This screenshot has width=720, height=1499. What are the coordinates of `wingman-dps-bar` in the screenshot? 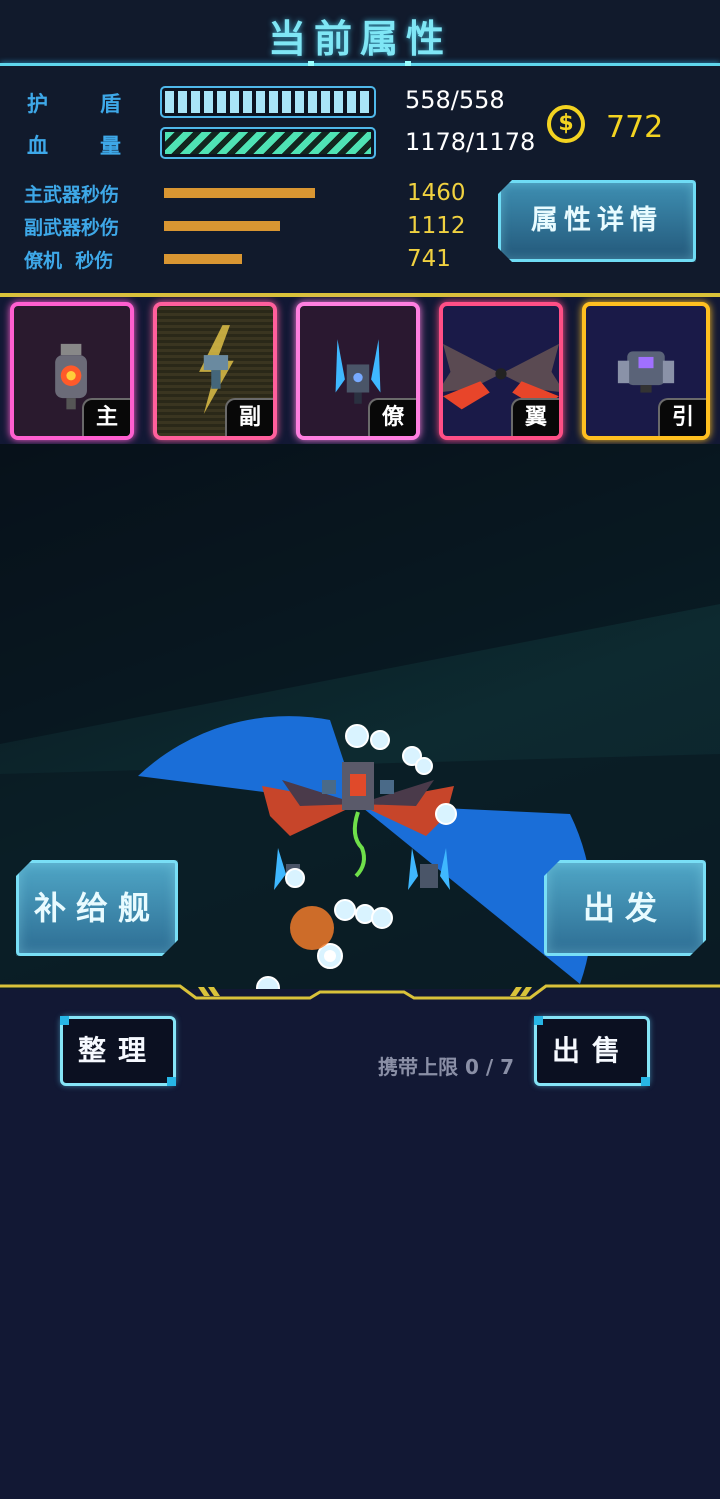 It's located at (203, 259).